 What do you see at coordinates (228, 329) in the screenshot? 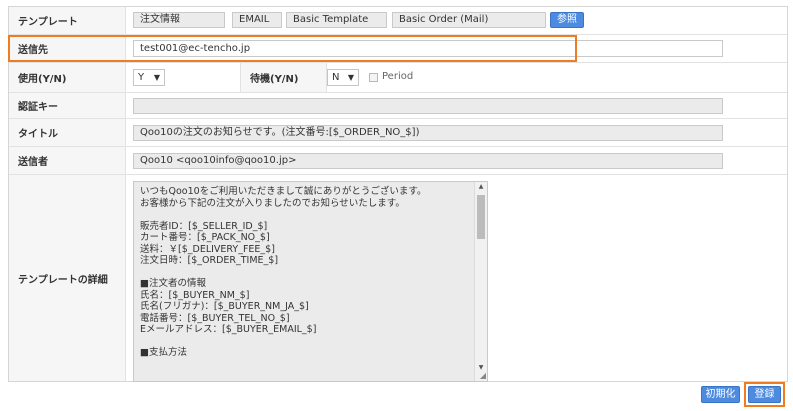
I see `template-detail-line: Eメールアドレス：[$_BUYER_EMAIL_$]` at bounding box center [228, 329].